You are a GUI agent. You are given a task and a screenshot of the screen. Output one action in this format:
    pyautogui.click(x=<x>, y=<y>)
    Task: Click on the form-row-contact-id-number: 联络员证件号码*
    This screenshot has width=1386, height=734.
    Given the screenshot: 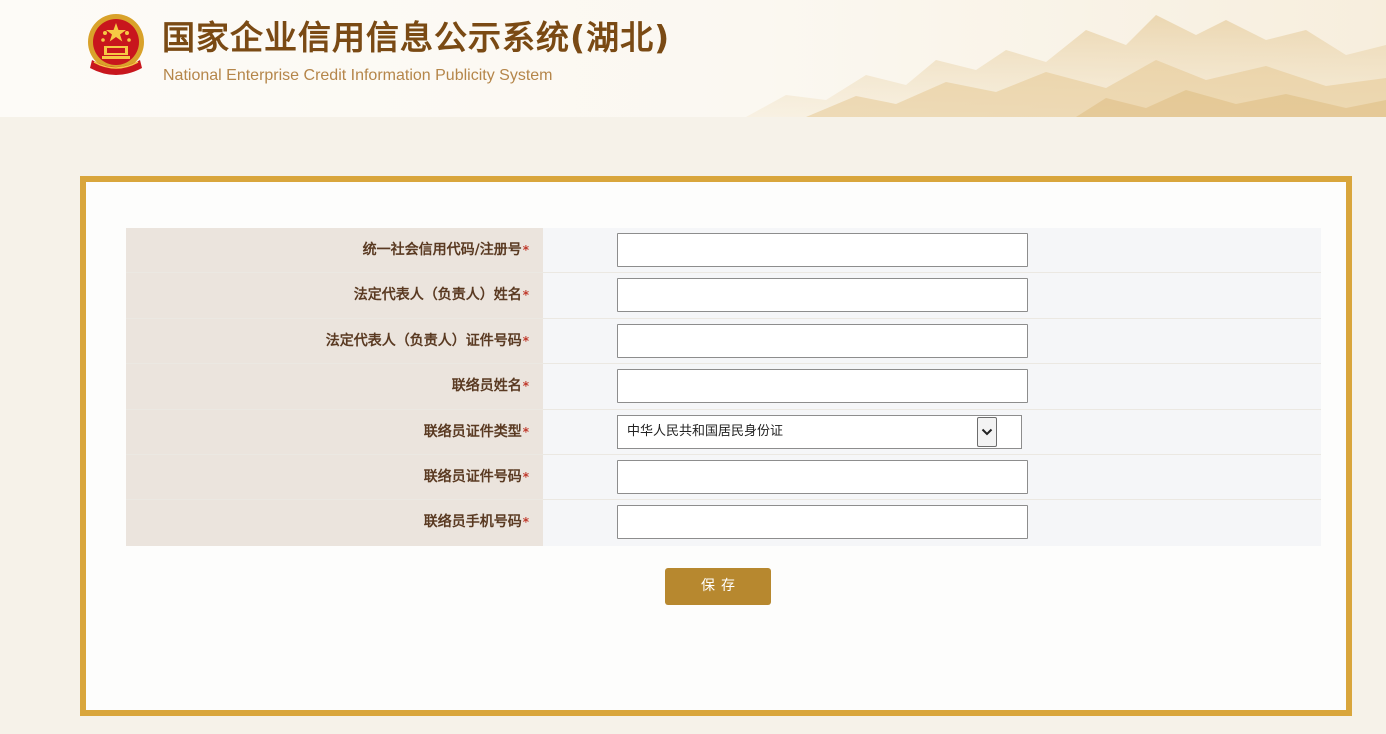 What is the action you would take?
    pyautogui.click(x=723, y=477)
    